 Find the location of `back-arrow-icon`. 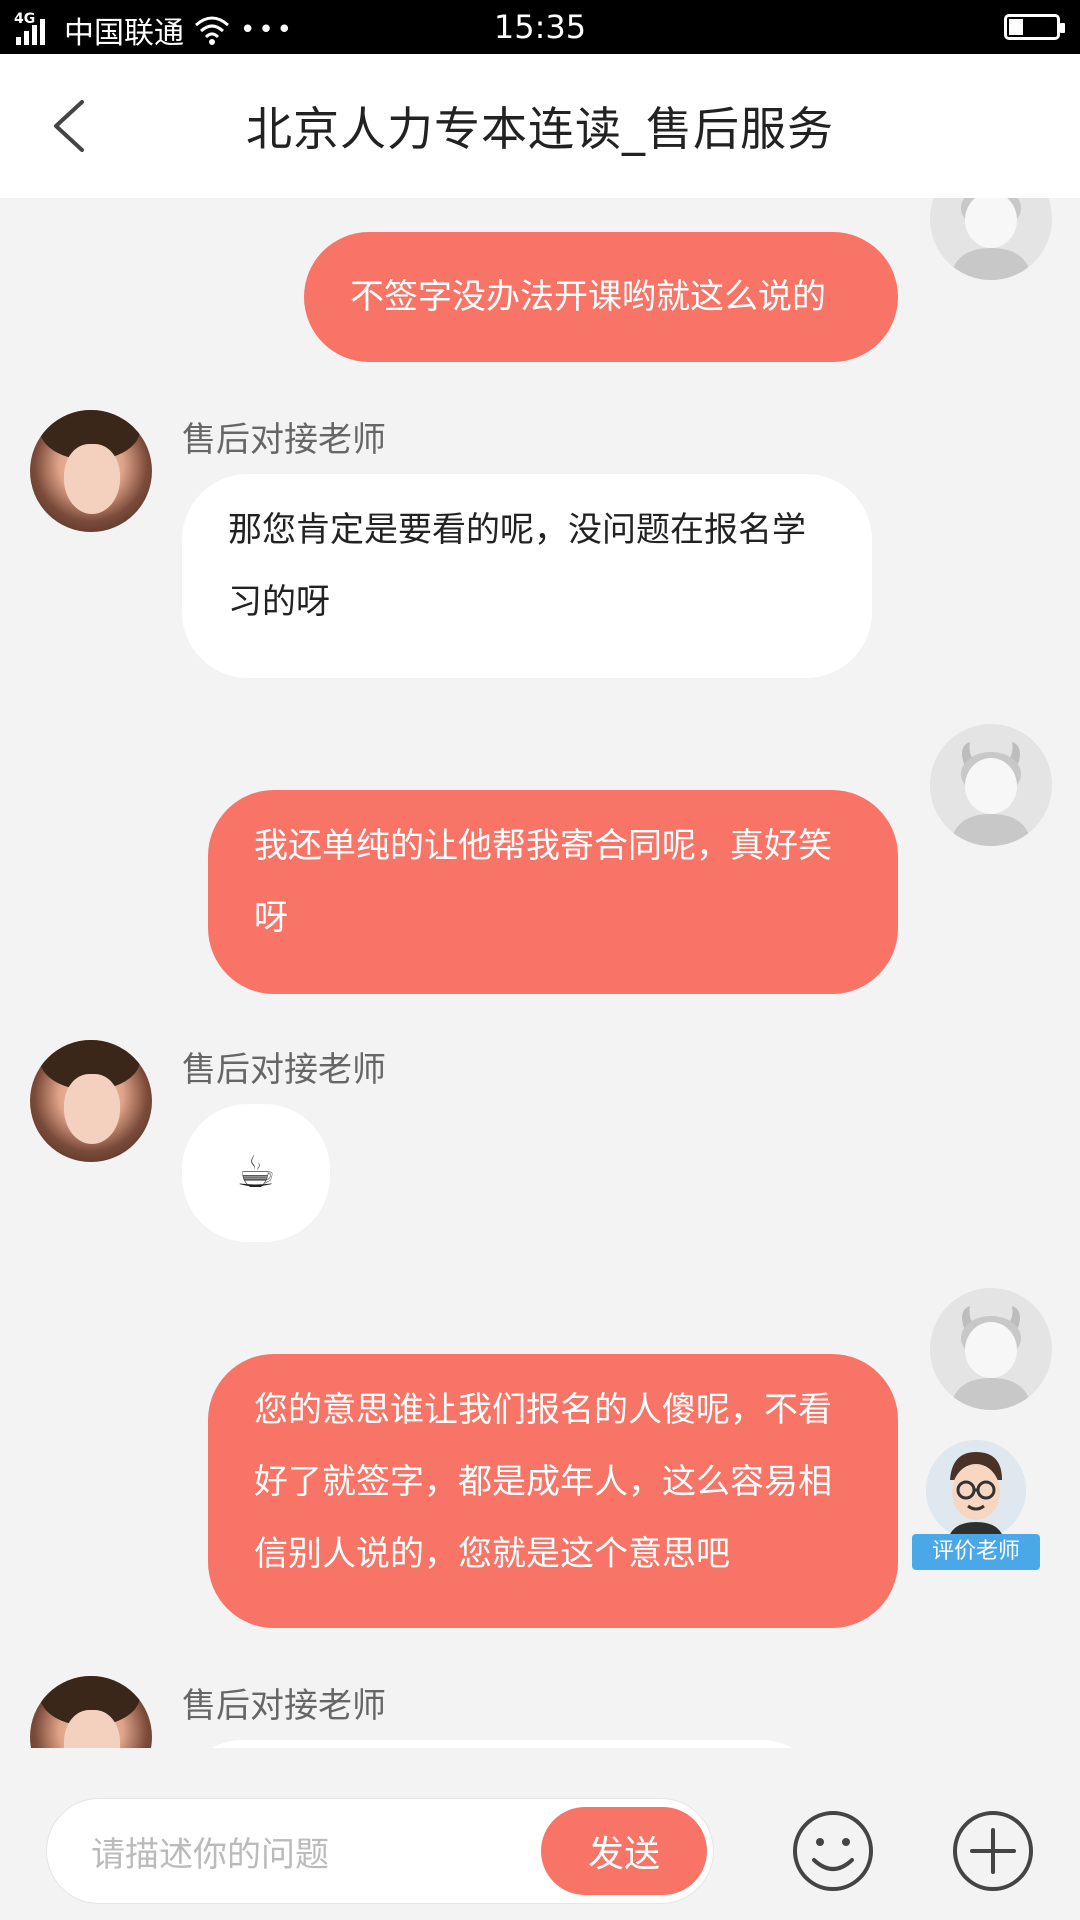

back-arrow-icon is located at coordinates (74, 126).